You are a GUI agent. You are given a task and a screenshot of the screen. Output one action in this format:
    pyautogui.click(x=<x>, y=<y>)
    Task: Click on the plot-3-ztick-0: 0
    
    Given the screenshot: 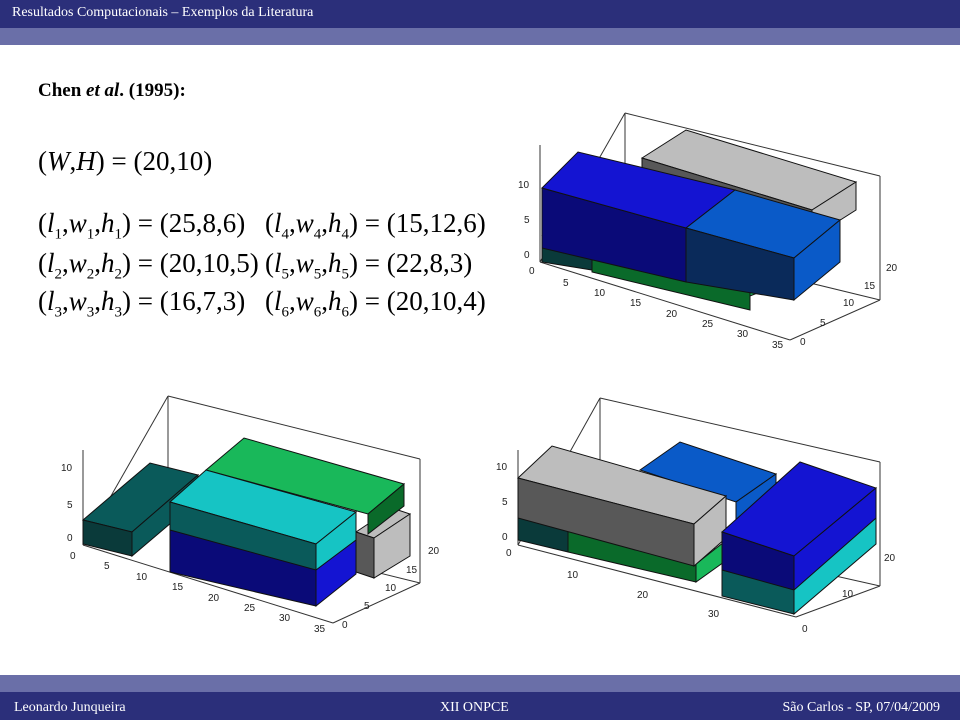 What is the action you would take?
    pyautogui.click(x=505, y=537)
    